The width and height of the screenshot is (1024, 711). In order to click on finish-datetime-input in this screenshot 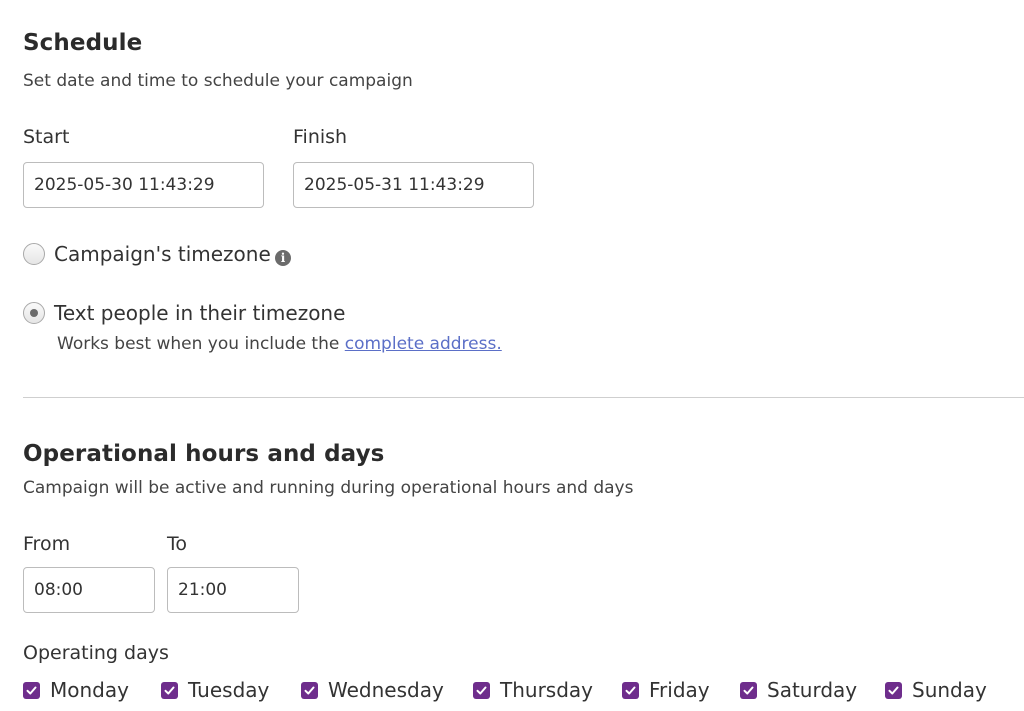, I will do `click(413, 185)`.